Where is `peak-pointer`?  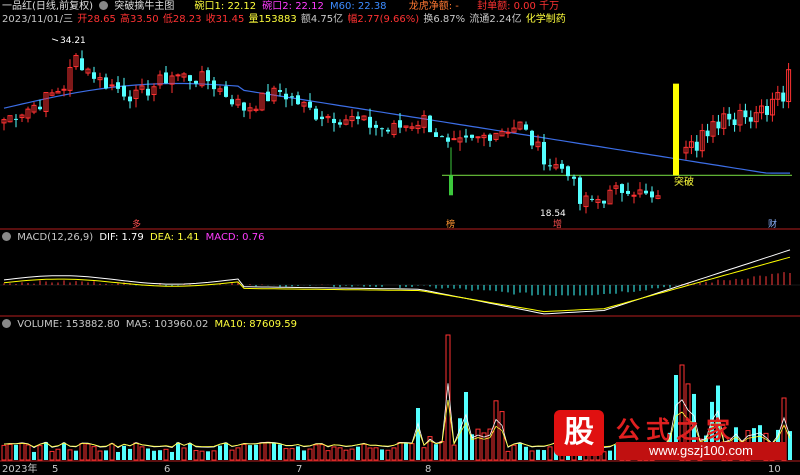
peak-pointer is located at coordinates (55, 40).